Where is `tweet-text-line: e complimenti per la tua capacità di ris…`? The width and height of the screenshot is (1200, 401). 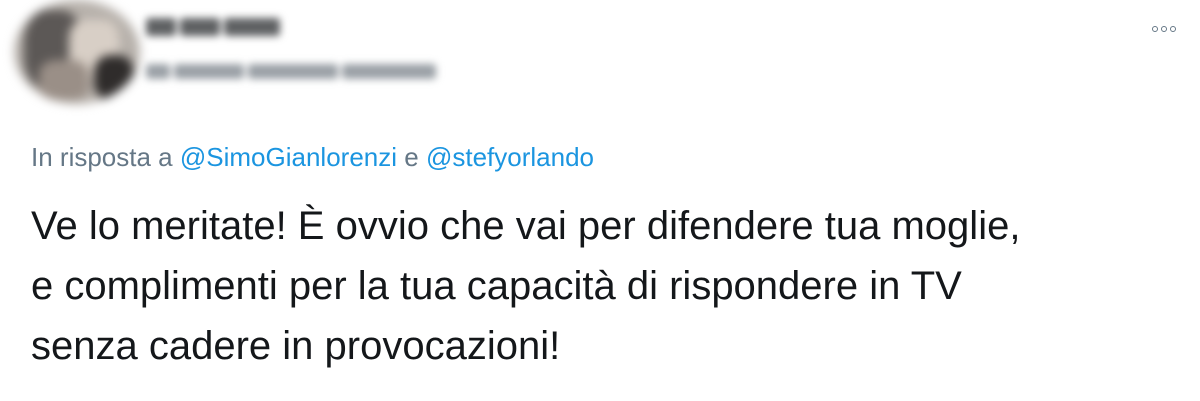
tweet-text-line: e complimenti per la tua capacità di ris… is located at coordinates (496, 286).